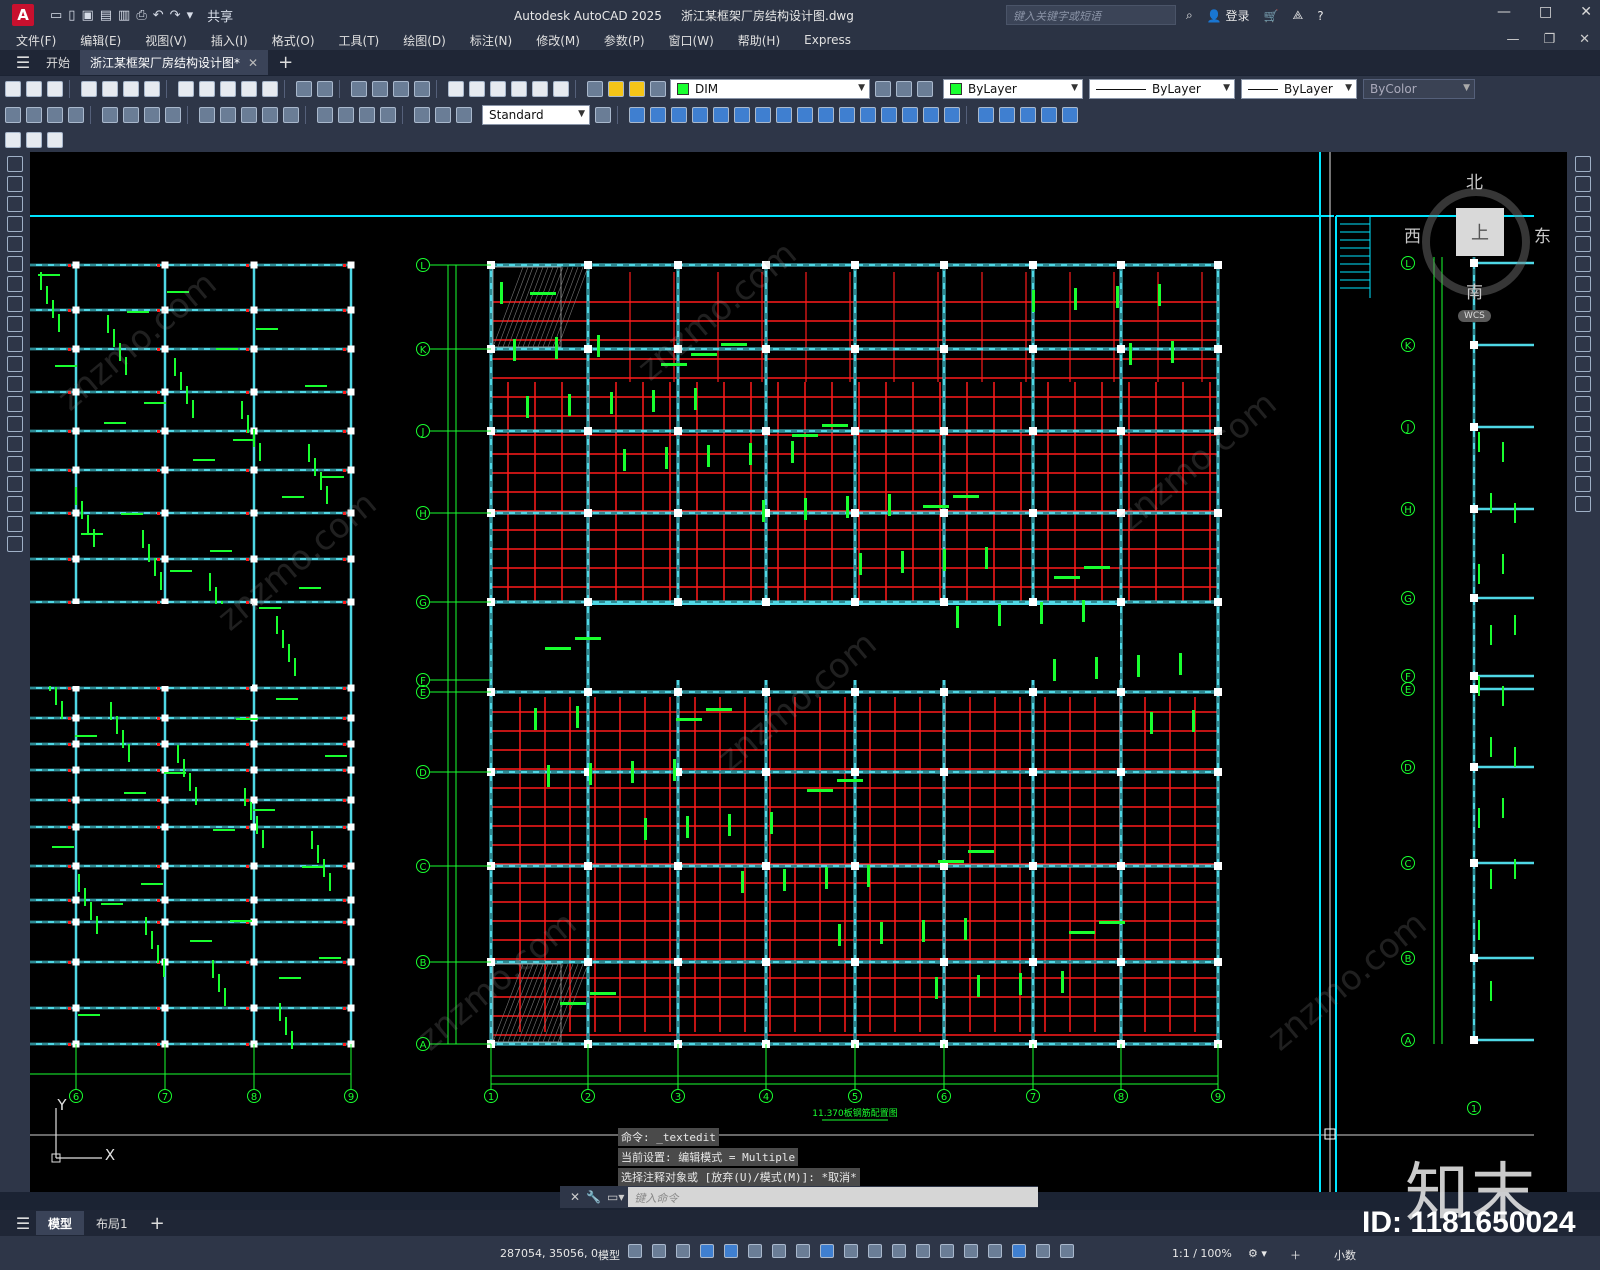 This screenshot has height=1270, width=1600. Describe the element at coordinates (904, 89) in the screenshot. I see `layer-previous-icon` at that location.